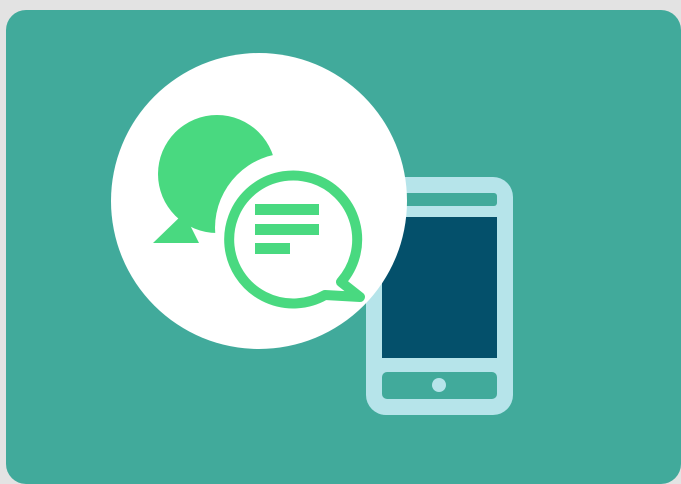 This screenshot has height=484, width=681. I want to click on home-button-icon, so click(439, 385).